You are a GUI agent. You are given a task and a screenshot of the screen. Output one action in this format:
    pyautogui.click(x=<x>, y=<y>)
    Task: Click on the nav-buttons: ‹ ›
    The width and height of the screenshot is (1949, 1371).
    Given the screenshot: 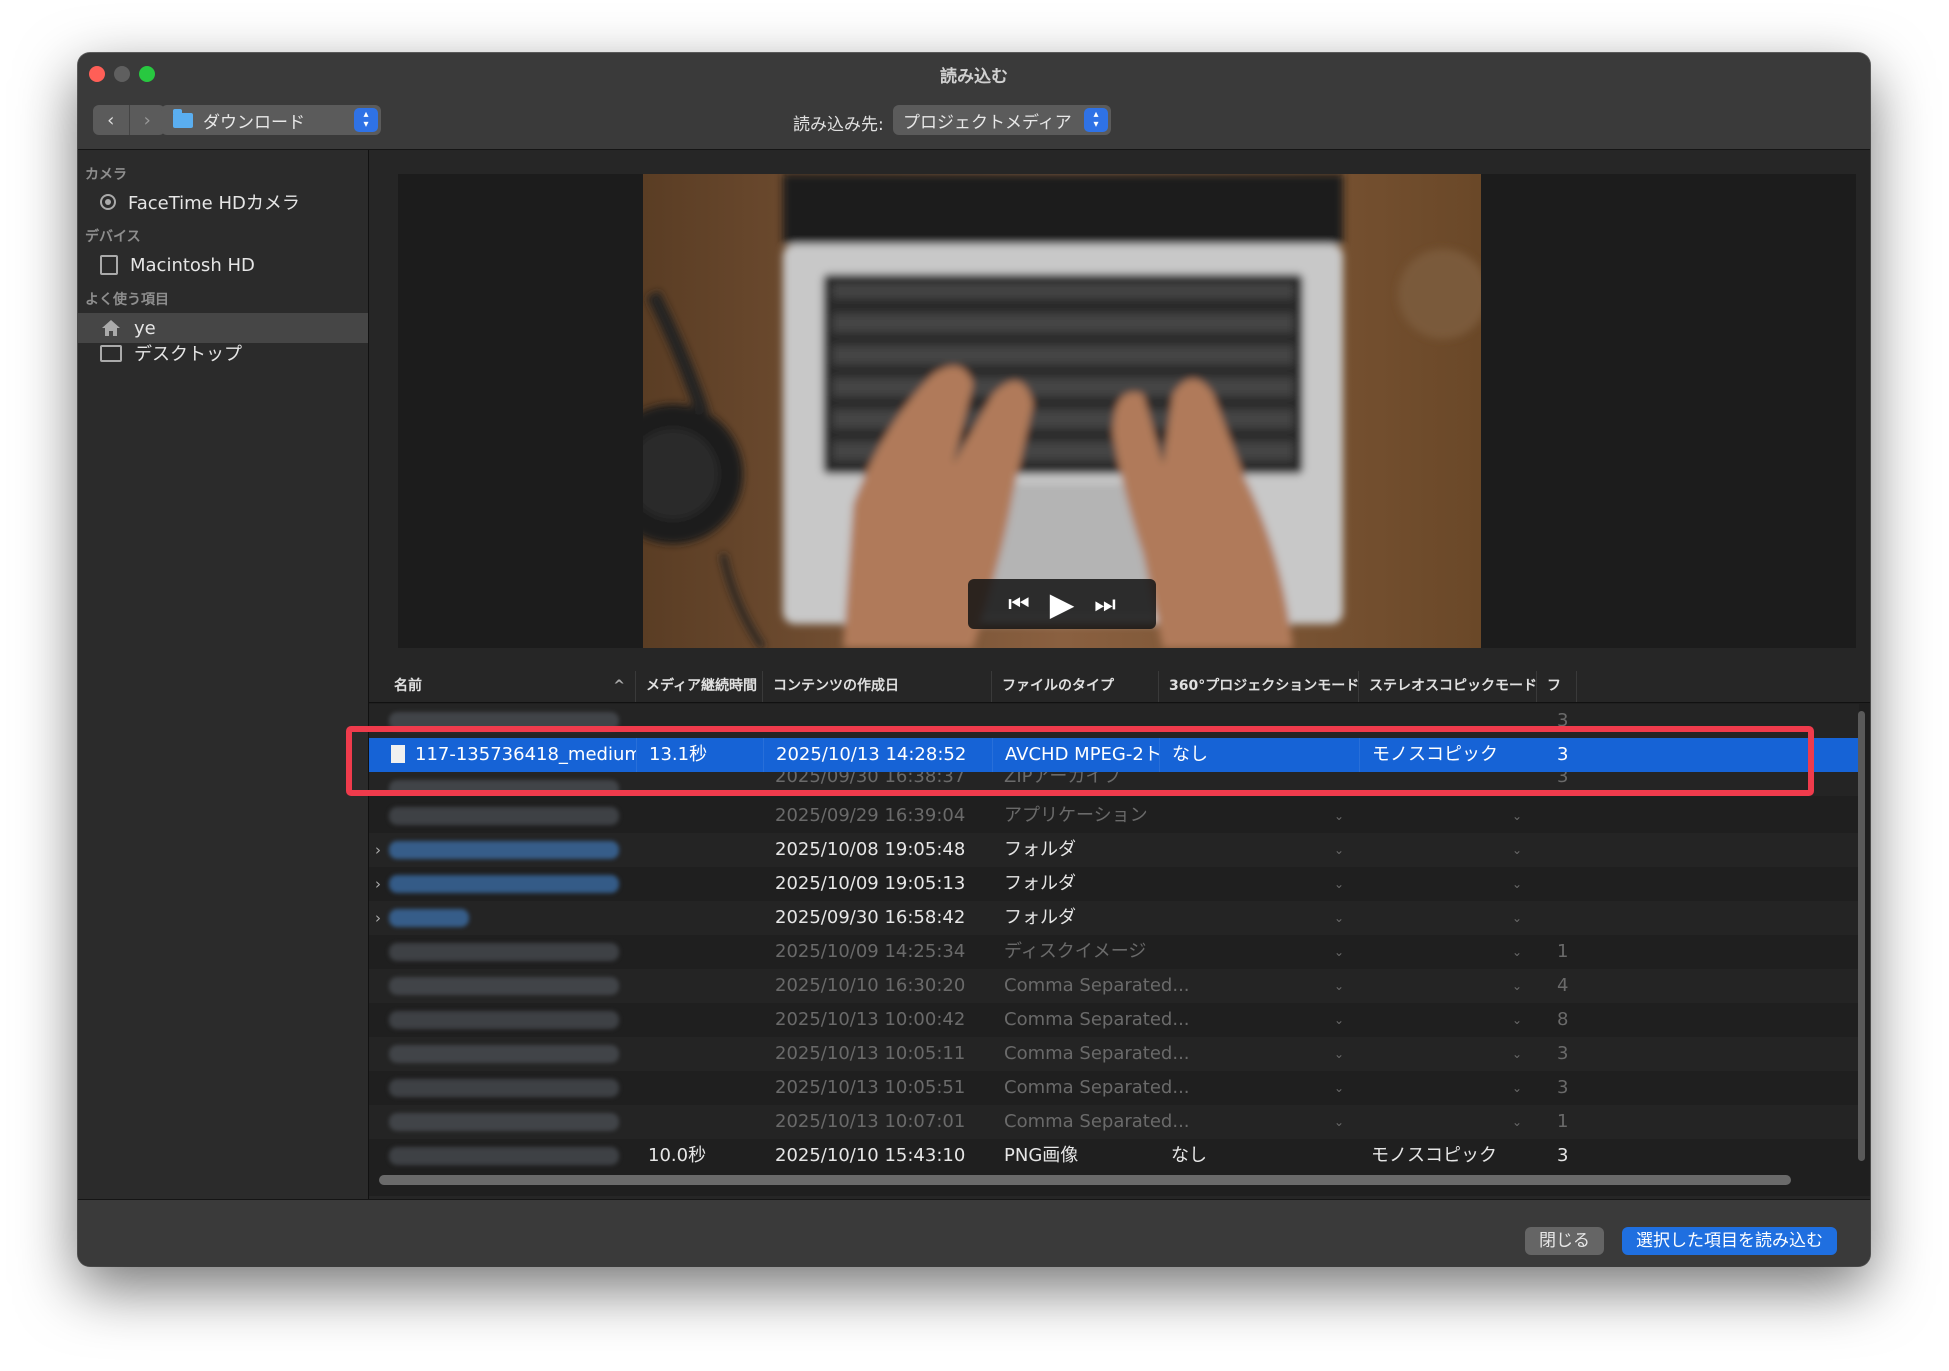 What is the action you would take?
    pyautogui.click(x=129, y=120)
    